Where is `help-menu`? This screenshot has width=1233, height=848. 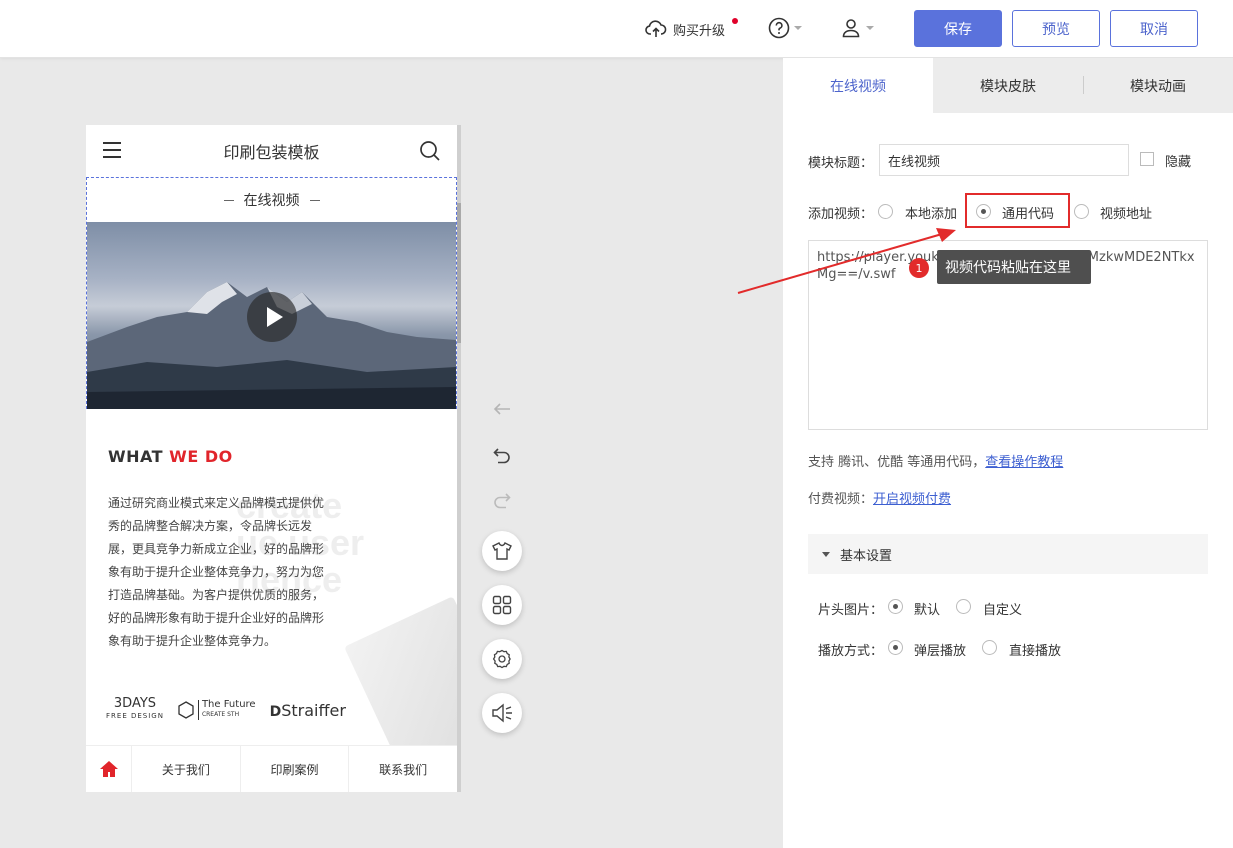 help-menu is located at coordinates (785, 28).